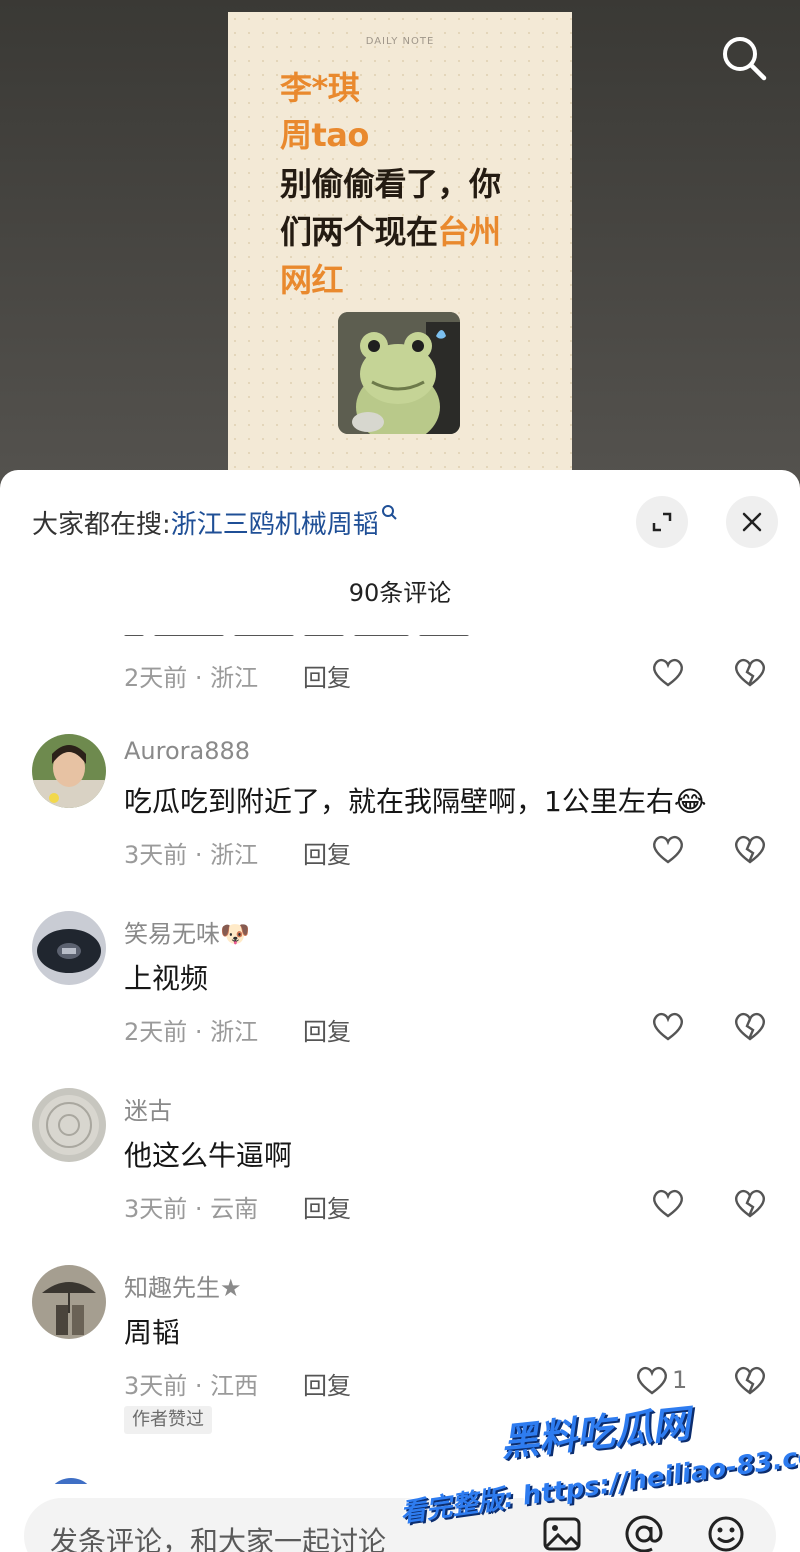 The width and height of the screenshot is (800, 1552). What do you see at coordinates (324, 631) in the screenshot?
I see `clipped-comment-text` at bounding box center [324, 631].